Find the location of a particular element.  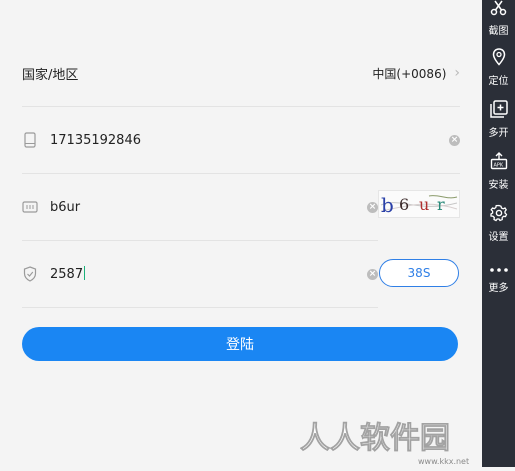

apk-install-icon: APK is located at coordinates (499, 163).